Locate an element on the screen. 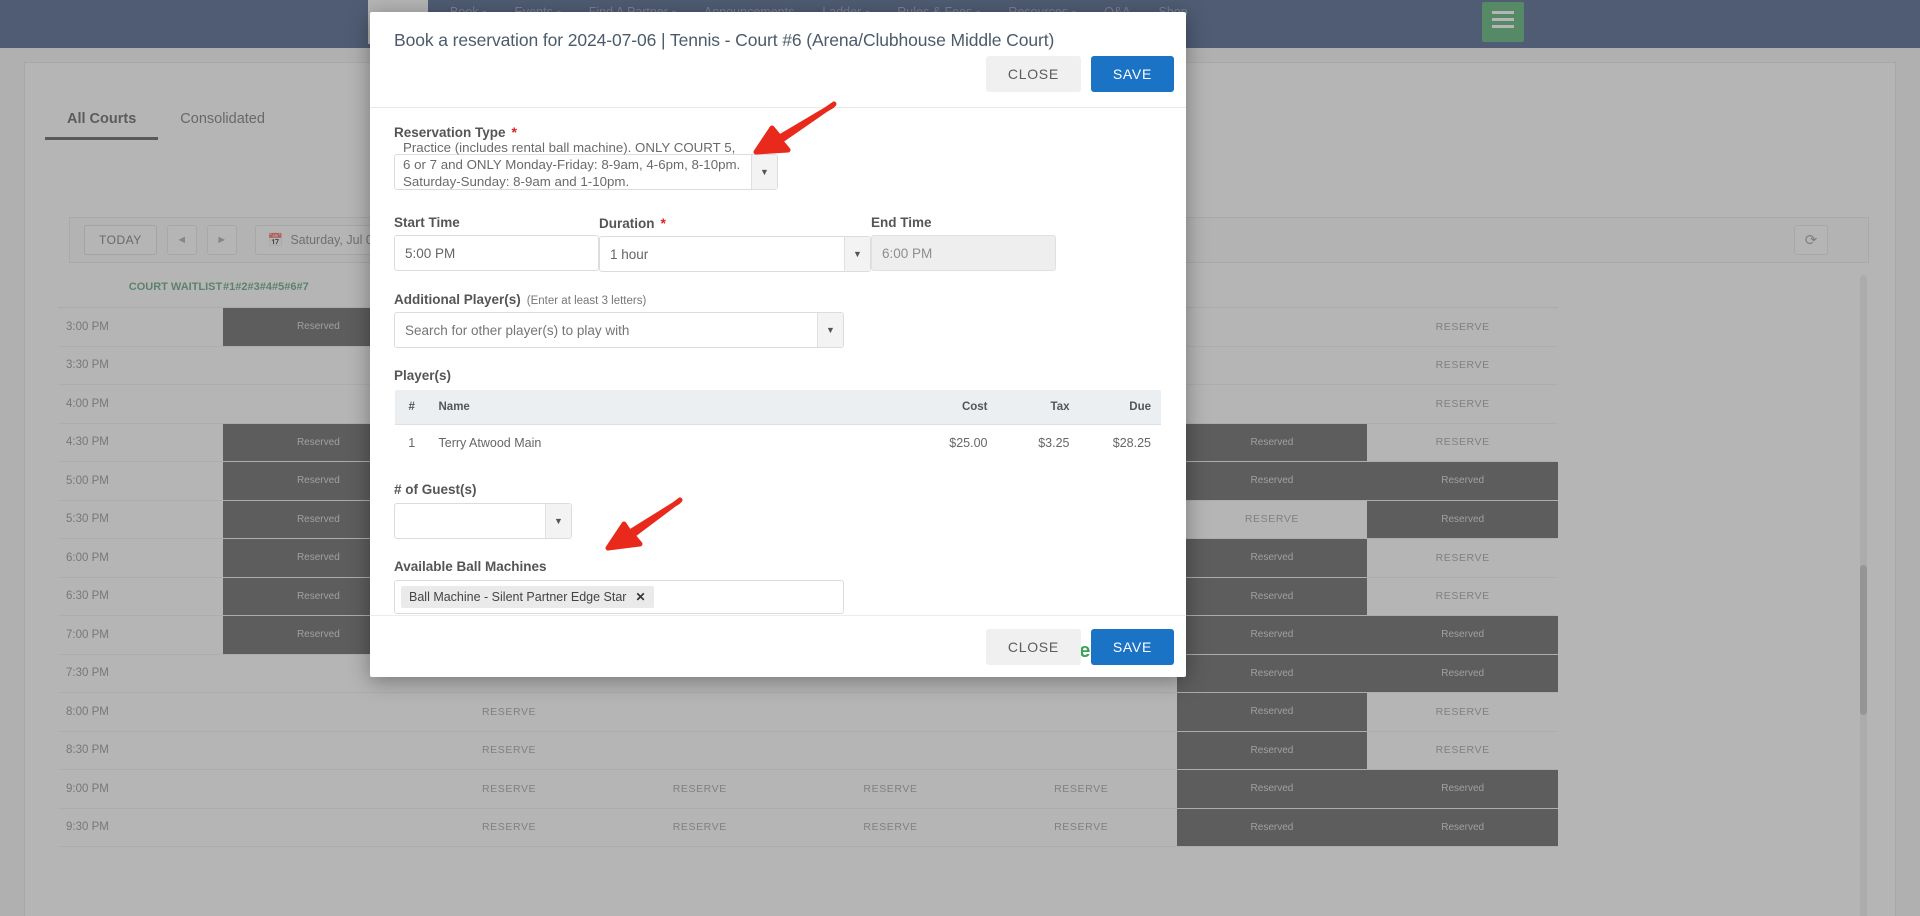 Image resolution: width=1920 pixels, height=916 pixels. col-header-tax: Tax is located at coordinates (1038, 407).